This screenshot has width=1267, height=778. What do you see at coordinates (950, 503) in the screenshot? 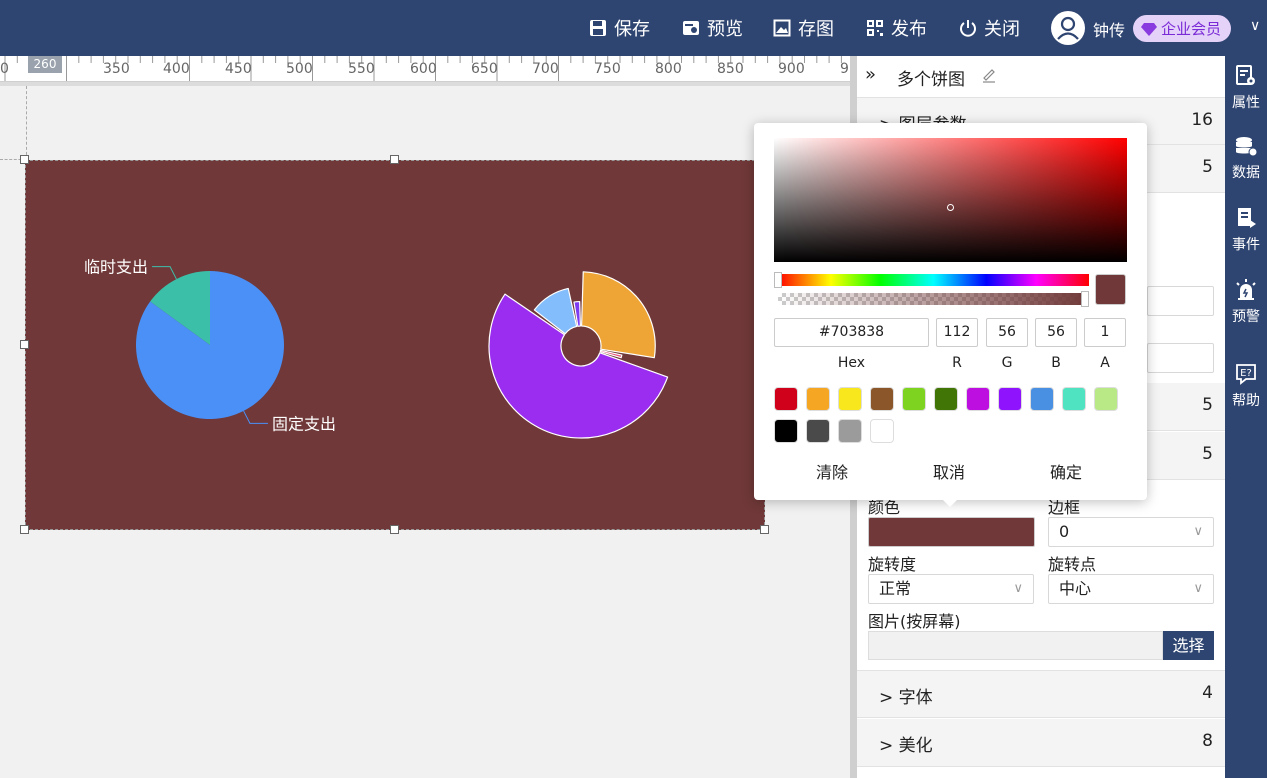
I see `popover-arrow` at bounding box center [950, 503].